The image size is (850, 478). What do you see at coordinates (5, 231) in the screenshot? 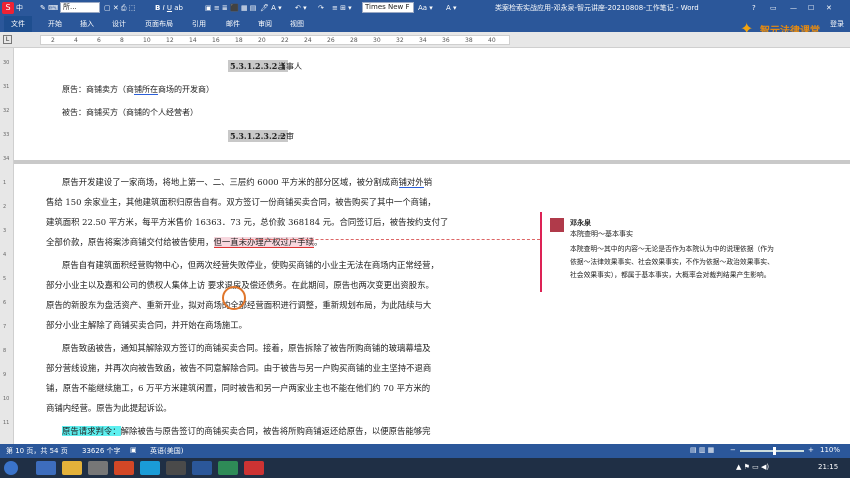
I see `vruler-tick: 3` at bounding box center [5, 231].